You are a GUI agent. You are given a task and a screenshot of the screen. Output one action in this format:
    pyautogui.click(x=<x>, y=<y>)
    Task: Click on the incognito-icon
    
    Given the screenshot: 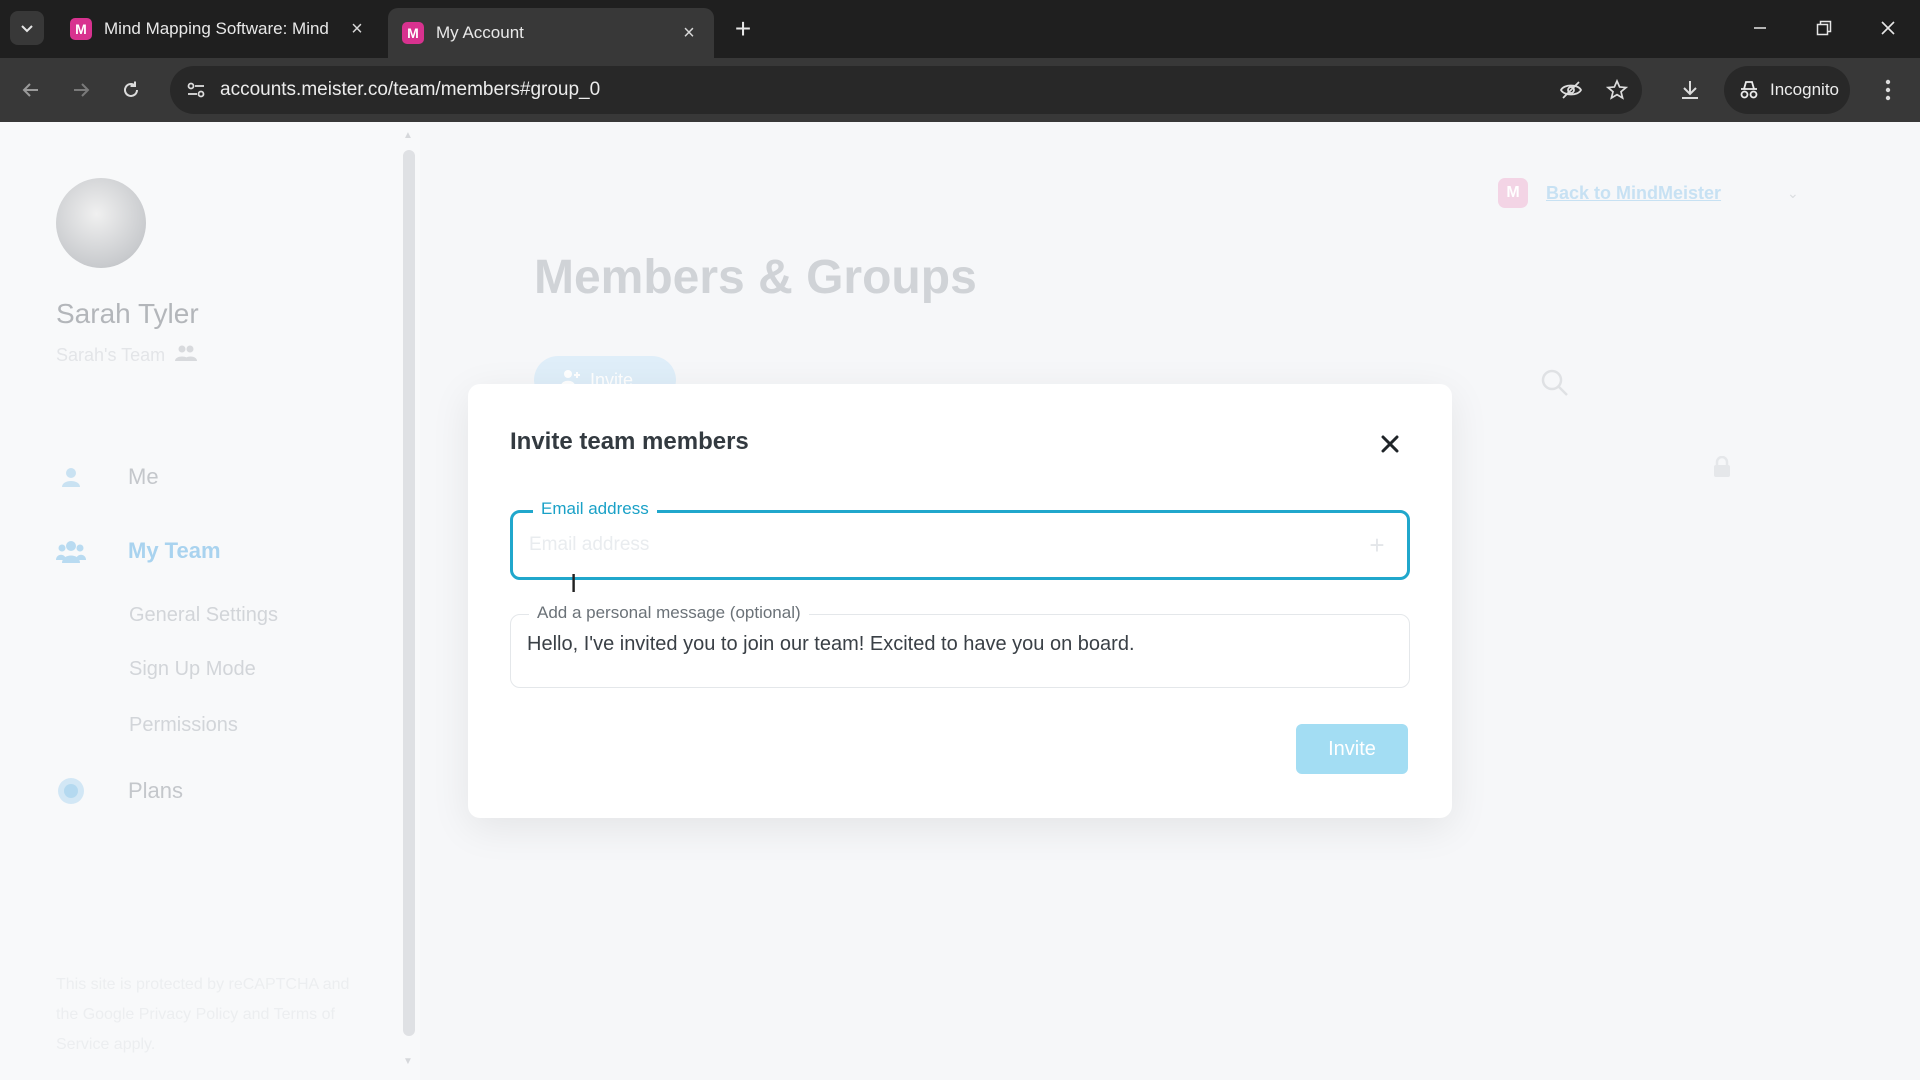 What is the action you would take?
    pyautogui.click(x=1749, y=90)
    